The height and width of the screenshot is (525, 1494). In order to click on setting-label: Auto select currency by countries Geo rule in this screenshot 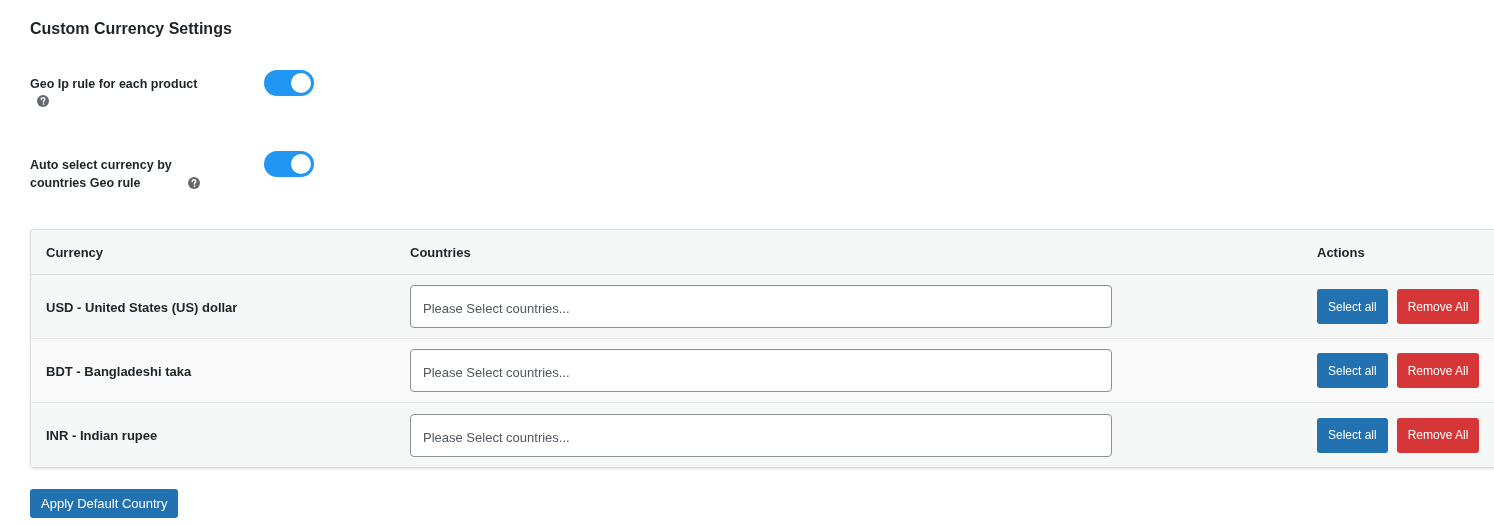, I will do `click(101, 174)`.